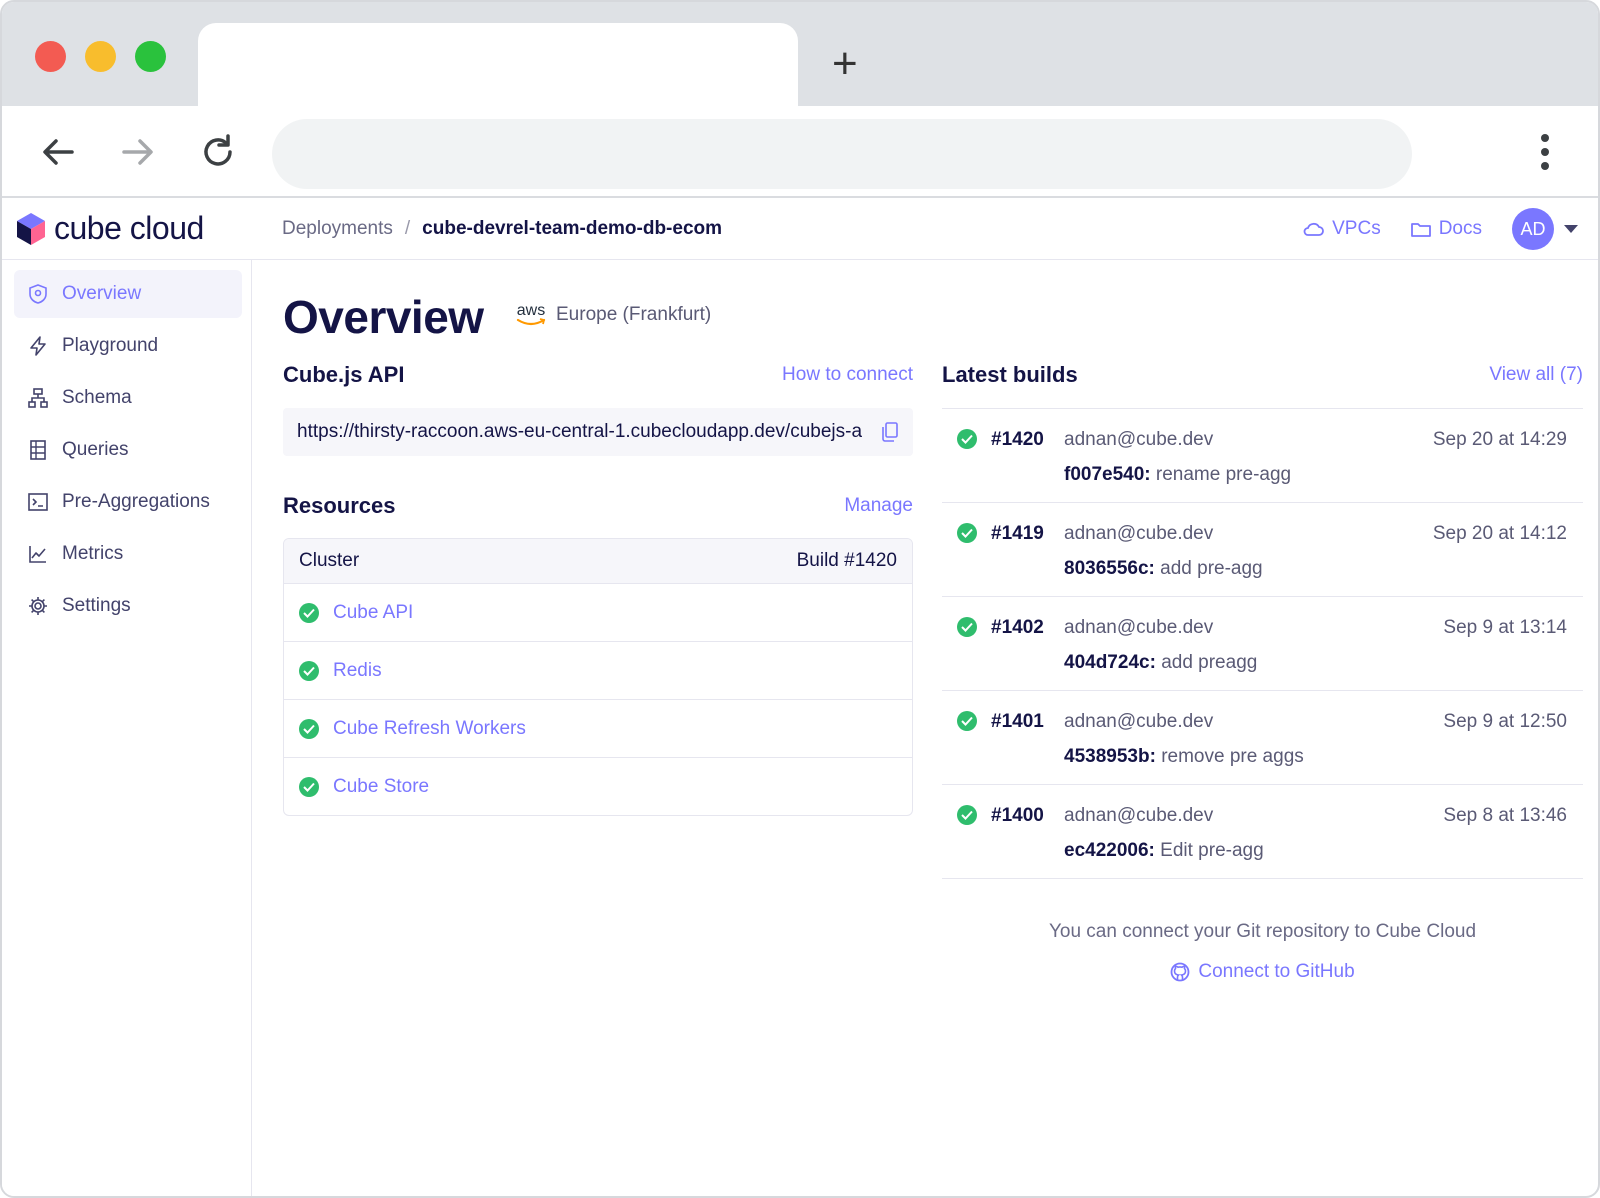  Describe the element at coordinates (1536, 375) in the screenshot. I see `view-all-builds-link: View all (7)` at that location.